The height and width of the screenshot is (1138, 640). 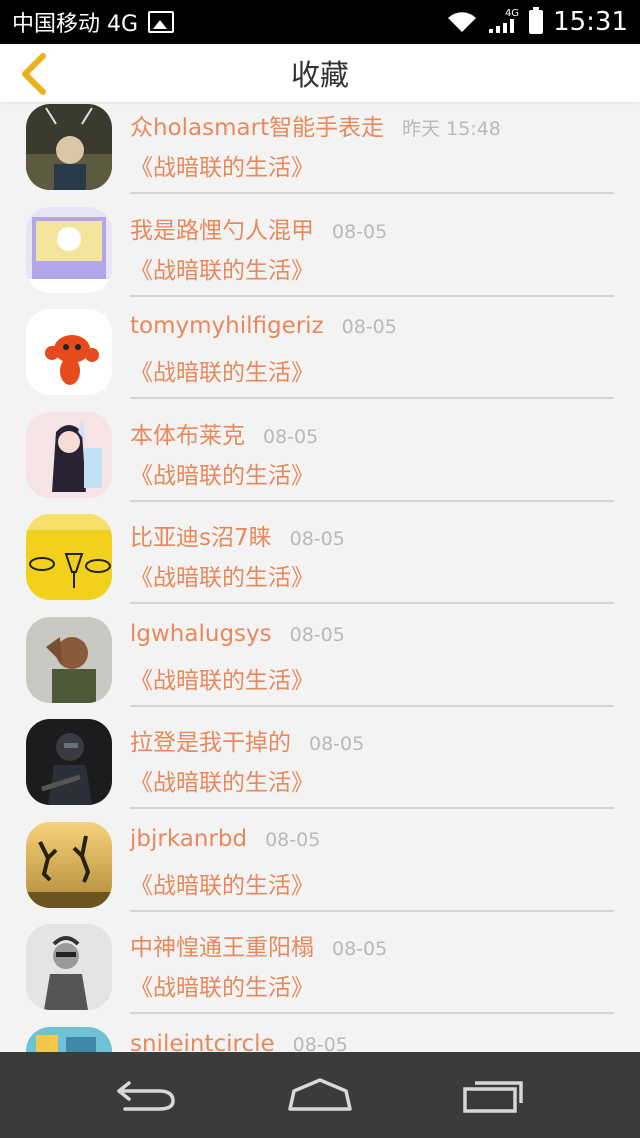 I want to click on system-nav-bar, so click(x=320, y=1095).